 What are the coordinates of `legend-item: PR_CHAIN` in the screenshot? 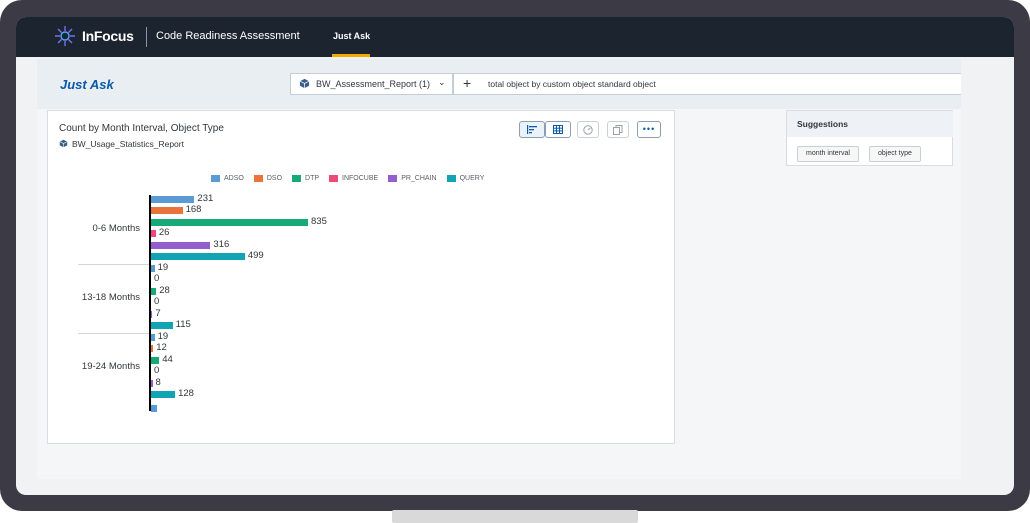 It's located at (412, 178).